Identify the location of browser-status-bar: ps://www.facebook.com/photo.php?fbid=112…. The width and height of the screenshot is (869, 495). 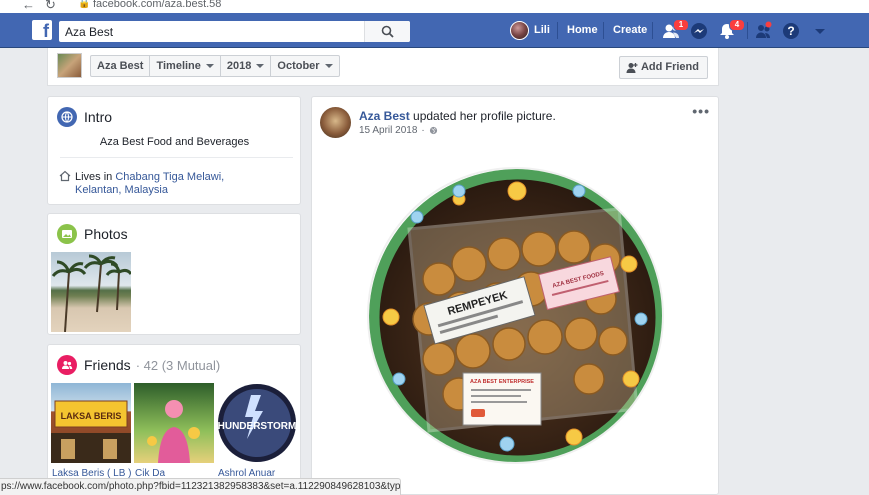
(200, 486).